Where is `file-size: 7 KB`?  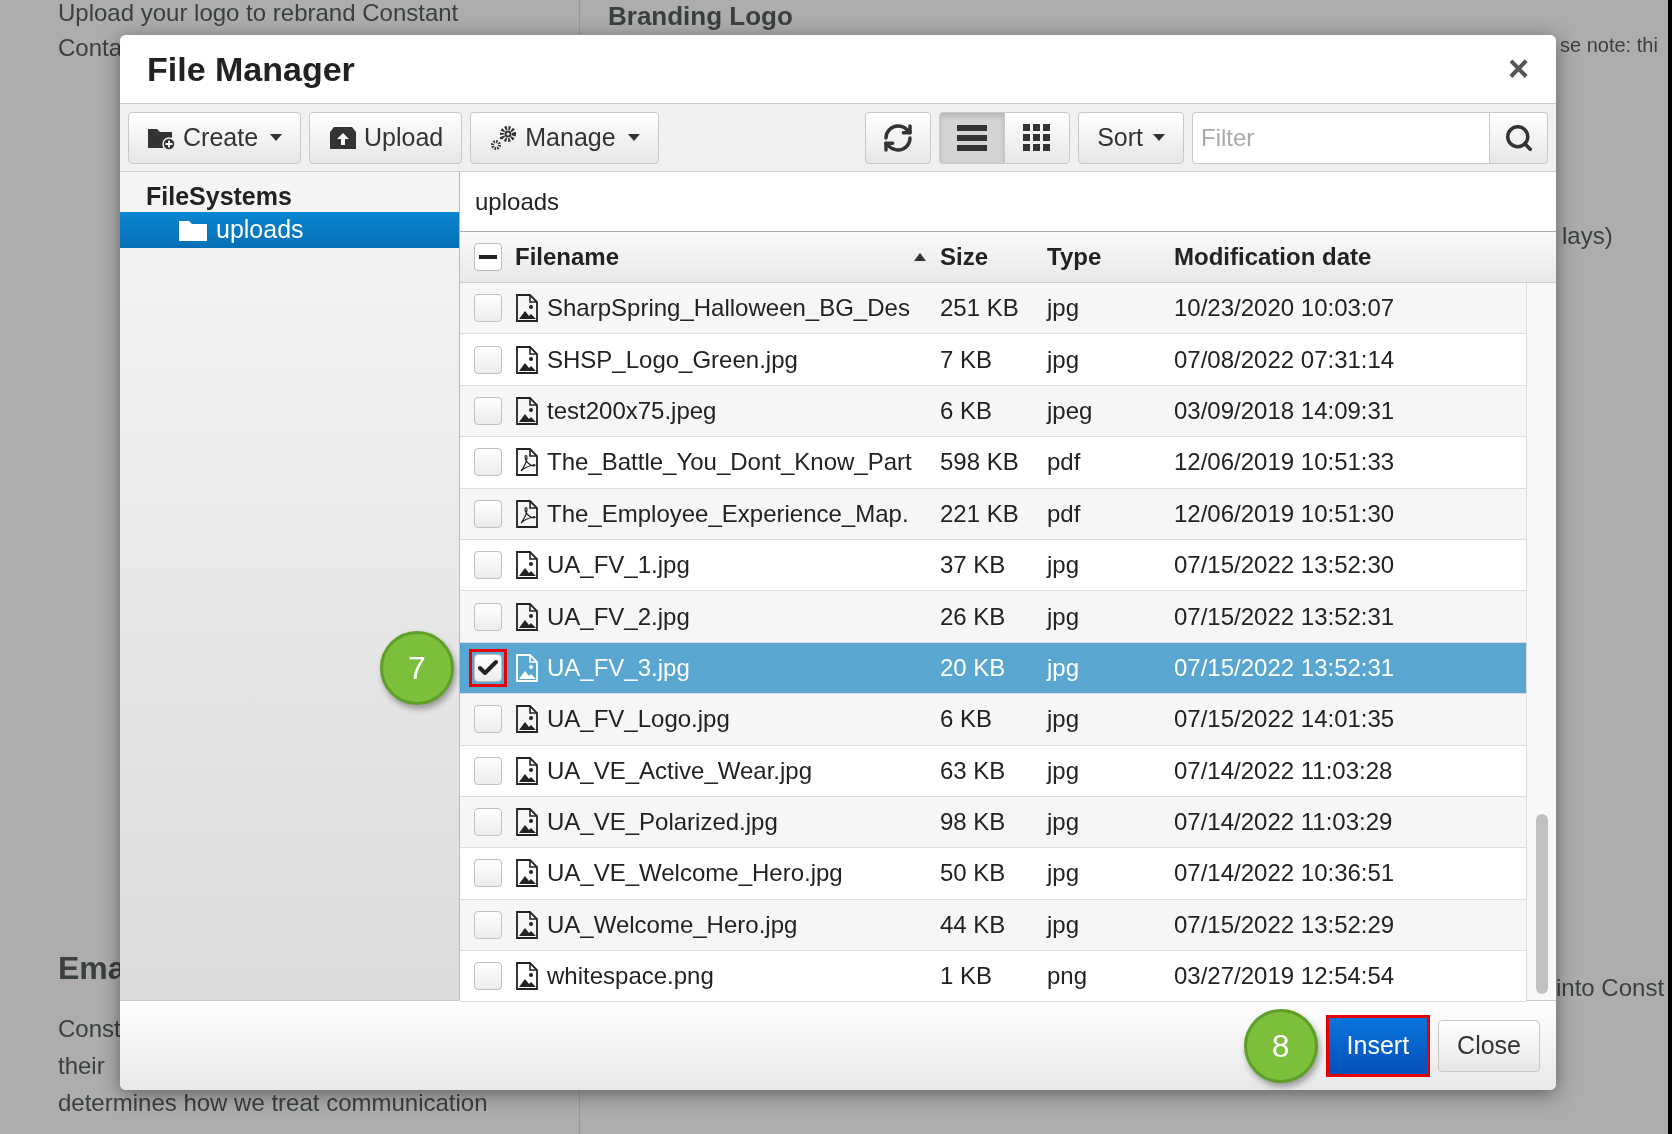 file-size: 7 KB is located at coordinates (967, 359).